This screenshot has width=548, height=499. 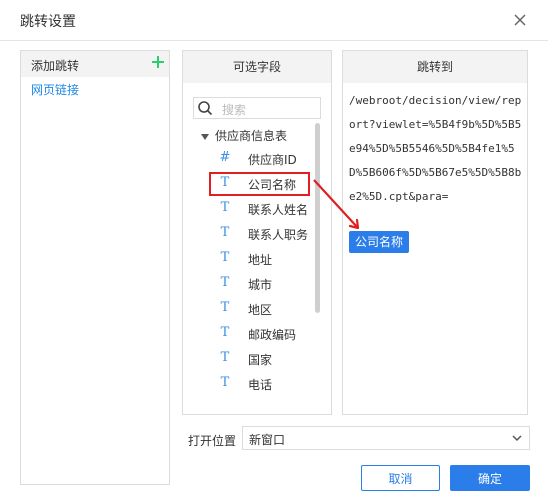 What do you see at coordinates (225, 157) in the screenshot?
I see `number-field-icon: #` at bounding box center [225, 157].